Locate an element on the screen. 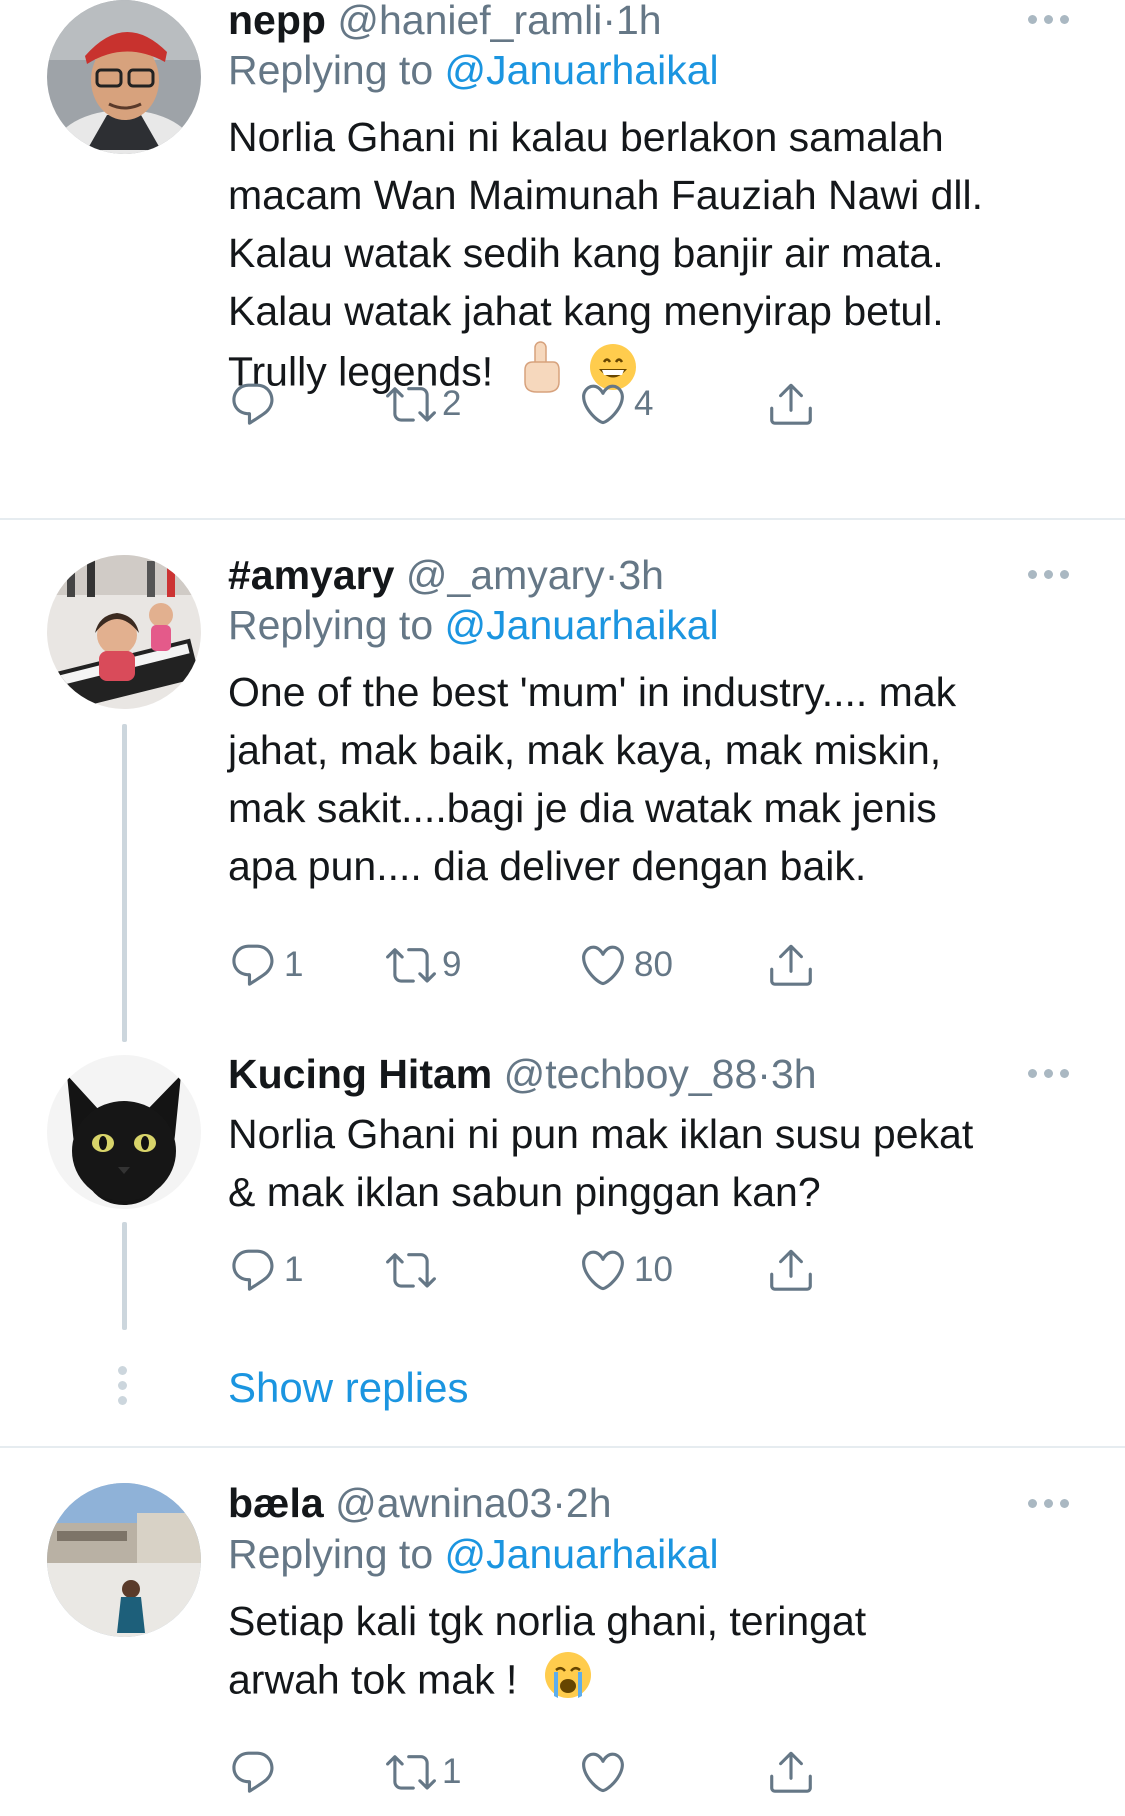 This screenshot has height=1816, width=1125. tweet-actions: 1 9 80 is located at coordinates (618, 965).